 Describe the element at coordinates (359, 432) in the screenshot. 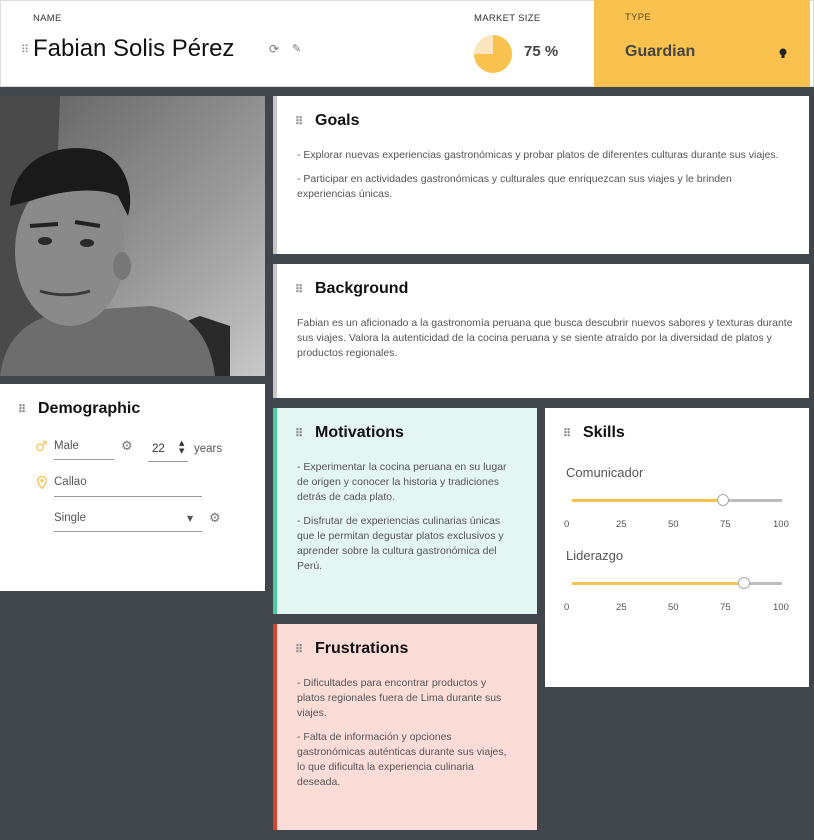

I see `motivations-title-text: Motivations` at that location.